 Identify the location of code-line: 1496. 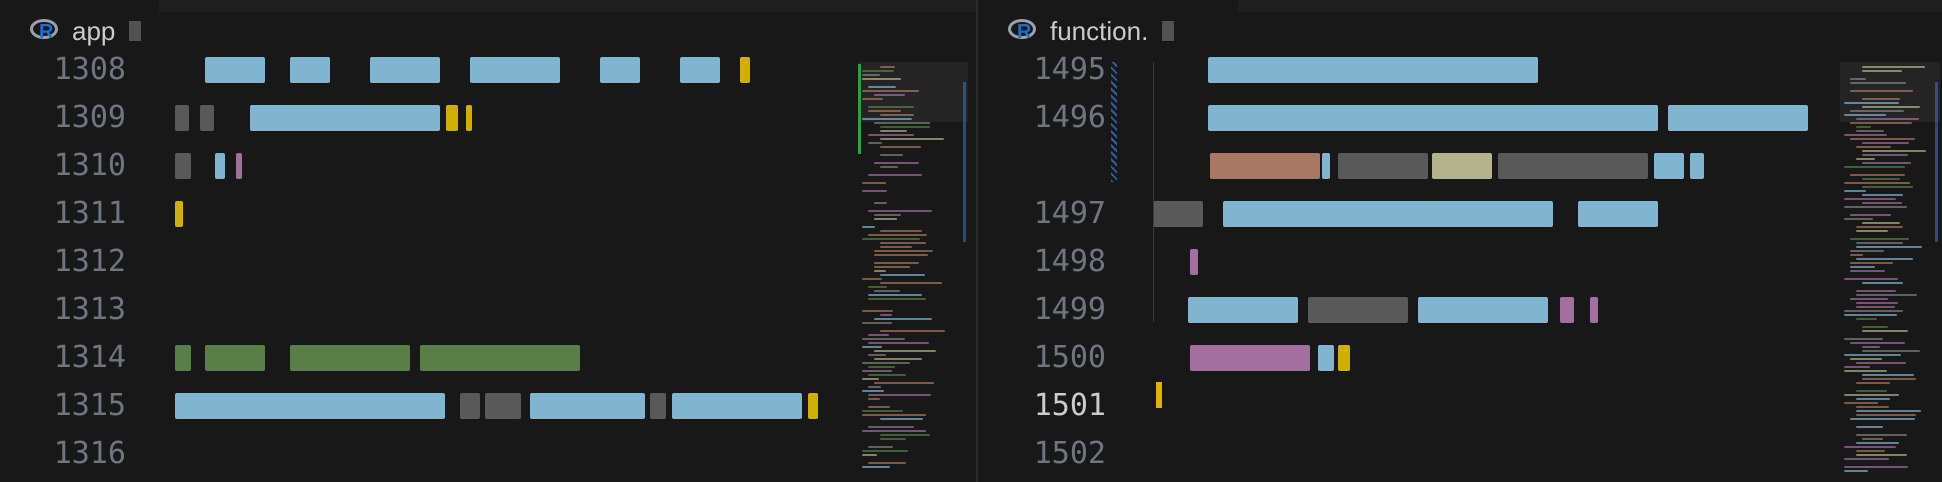
(1460, 118).